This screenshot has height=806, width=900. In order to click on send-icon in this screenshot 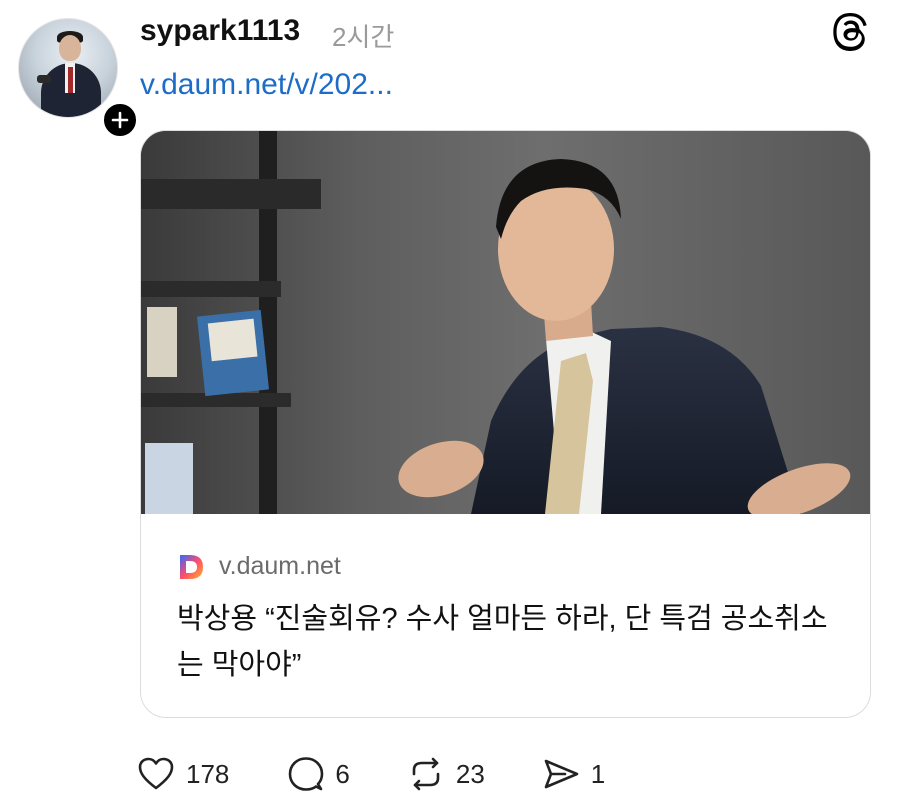, I will do `click(561, 774)`.